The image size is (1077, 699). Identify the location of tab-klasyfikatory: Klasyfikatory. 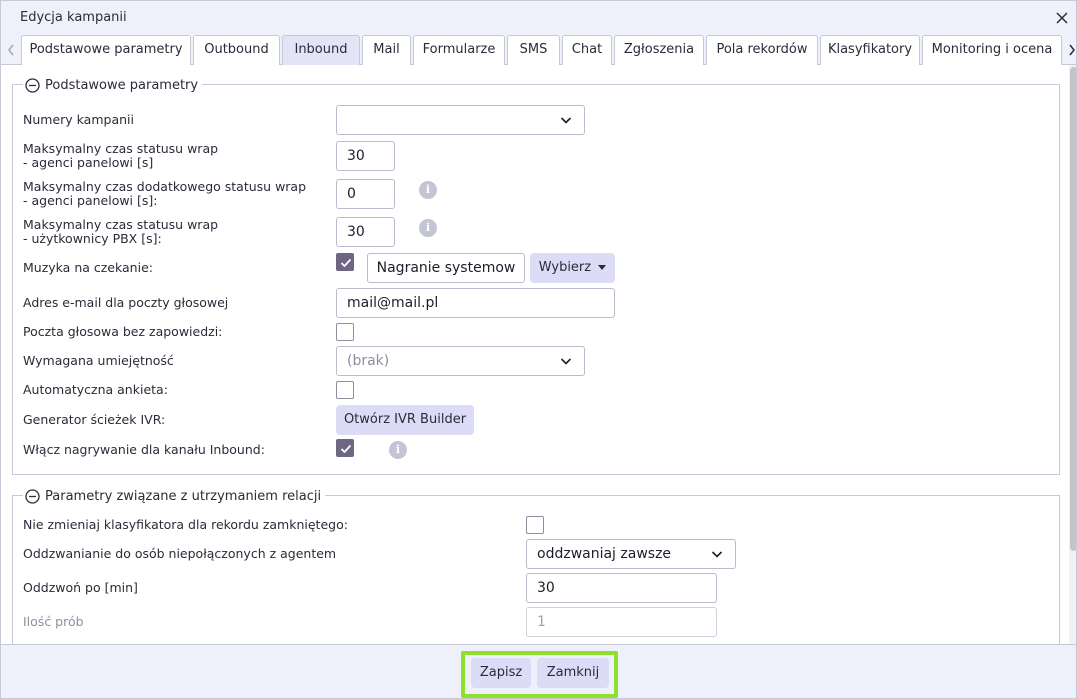
(870, 50).